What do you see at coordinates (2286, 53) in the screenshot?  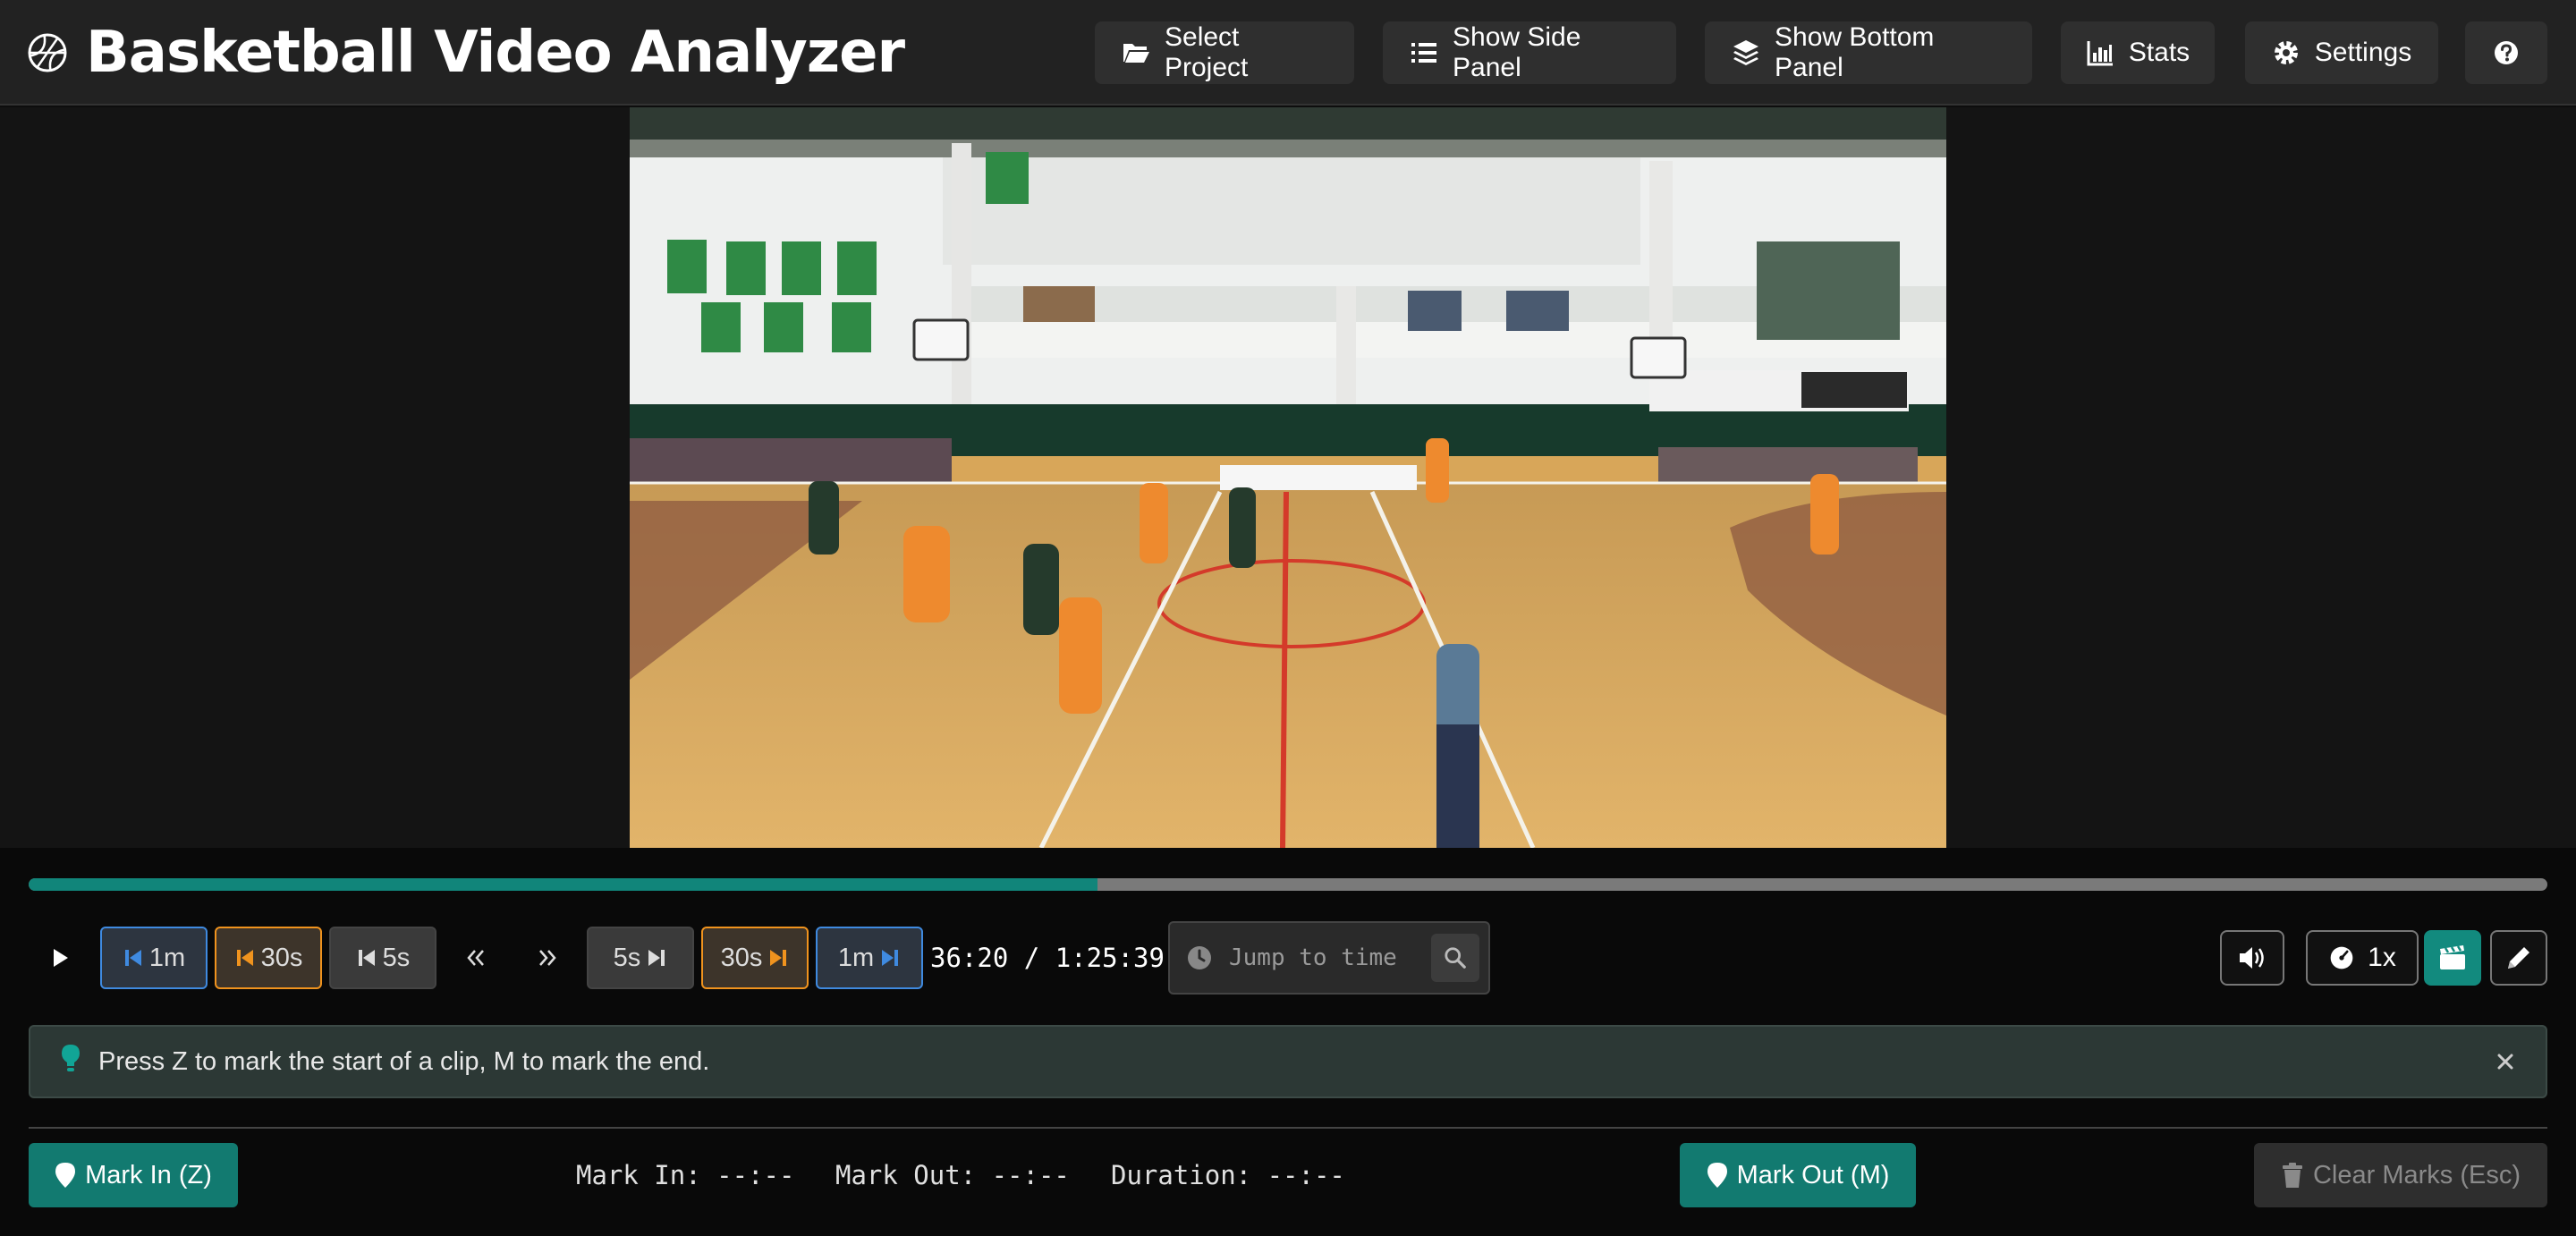 I see `gear-icon` at bounding box center [2286, 53].